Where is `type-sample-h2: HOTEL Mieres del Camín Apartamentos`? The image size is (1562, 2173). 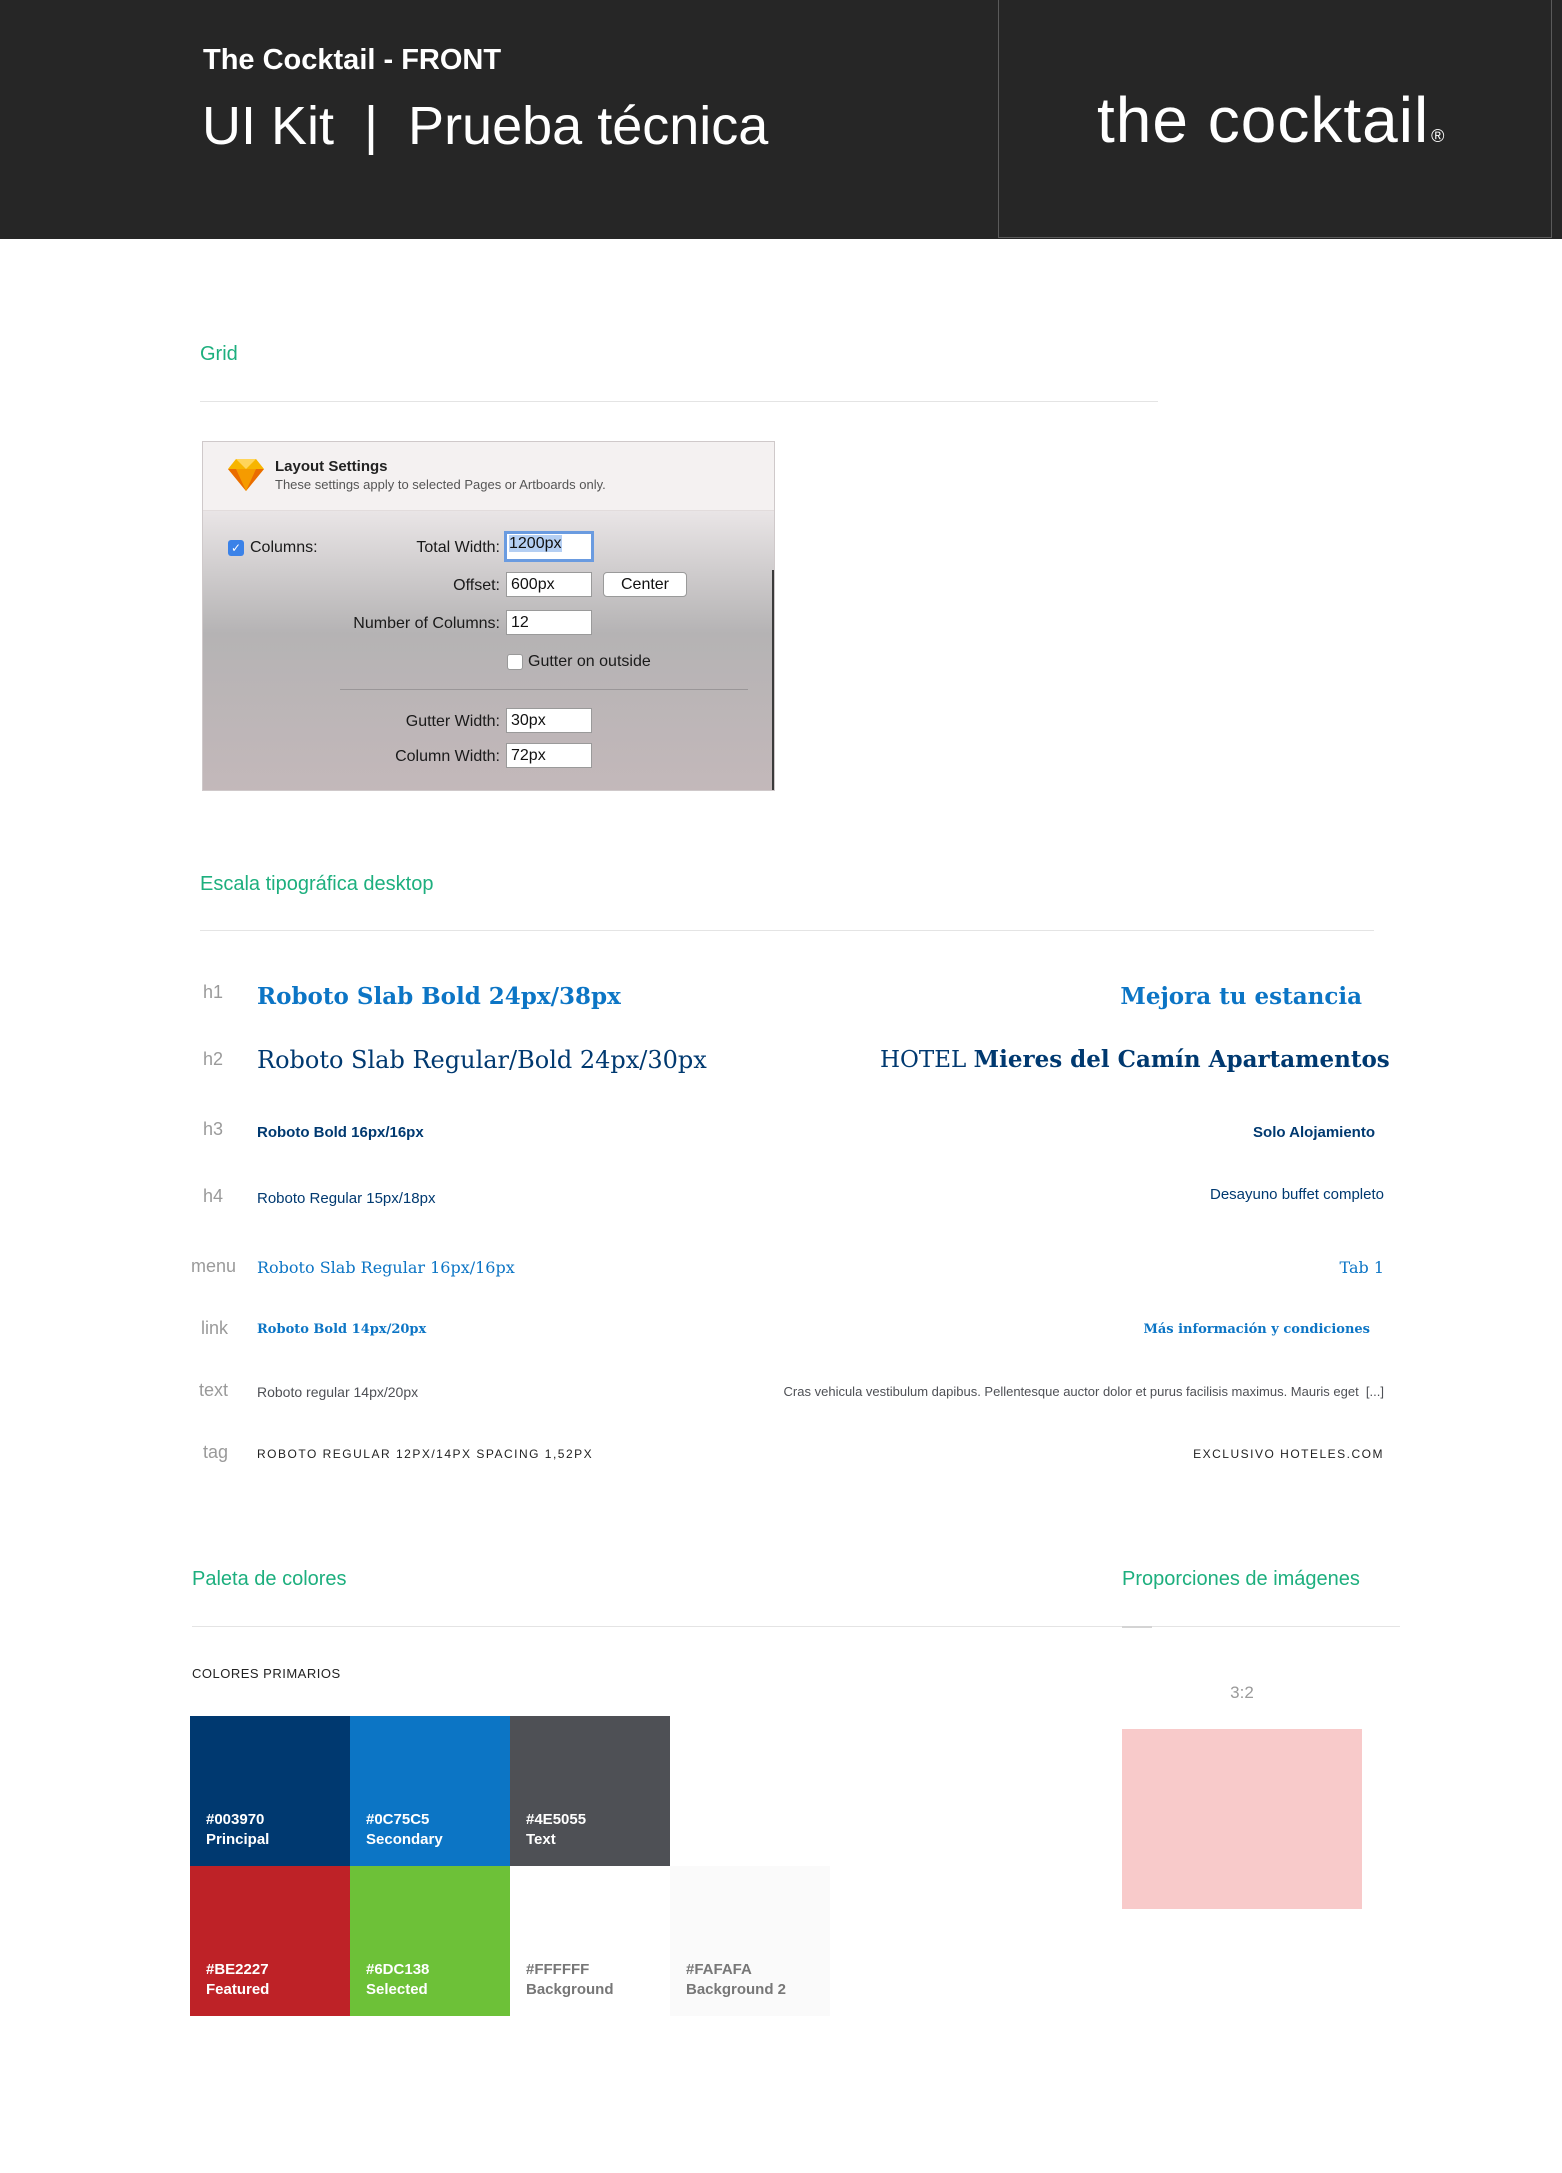
type-sample-h2: HOTEL Mieres del Camín Apartamentos is located at coordinates (1135, 1059).